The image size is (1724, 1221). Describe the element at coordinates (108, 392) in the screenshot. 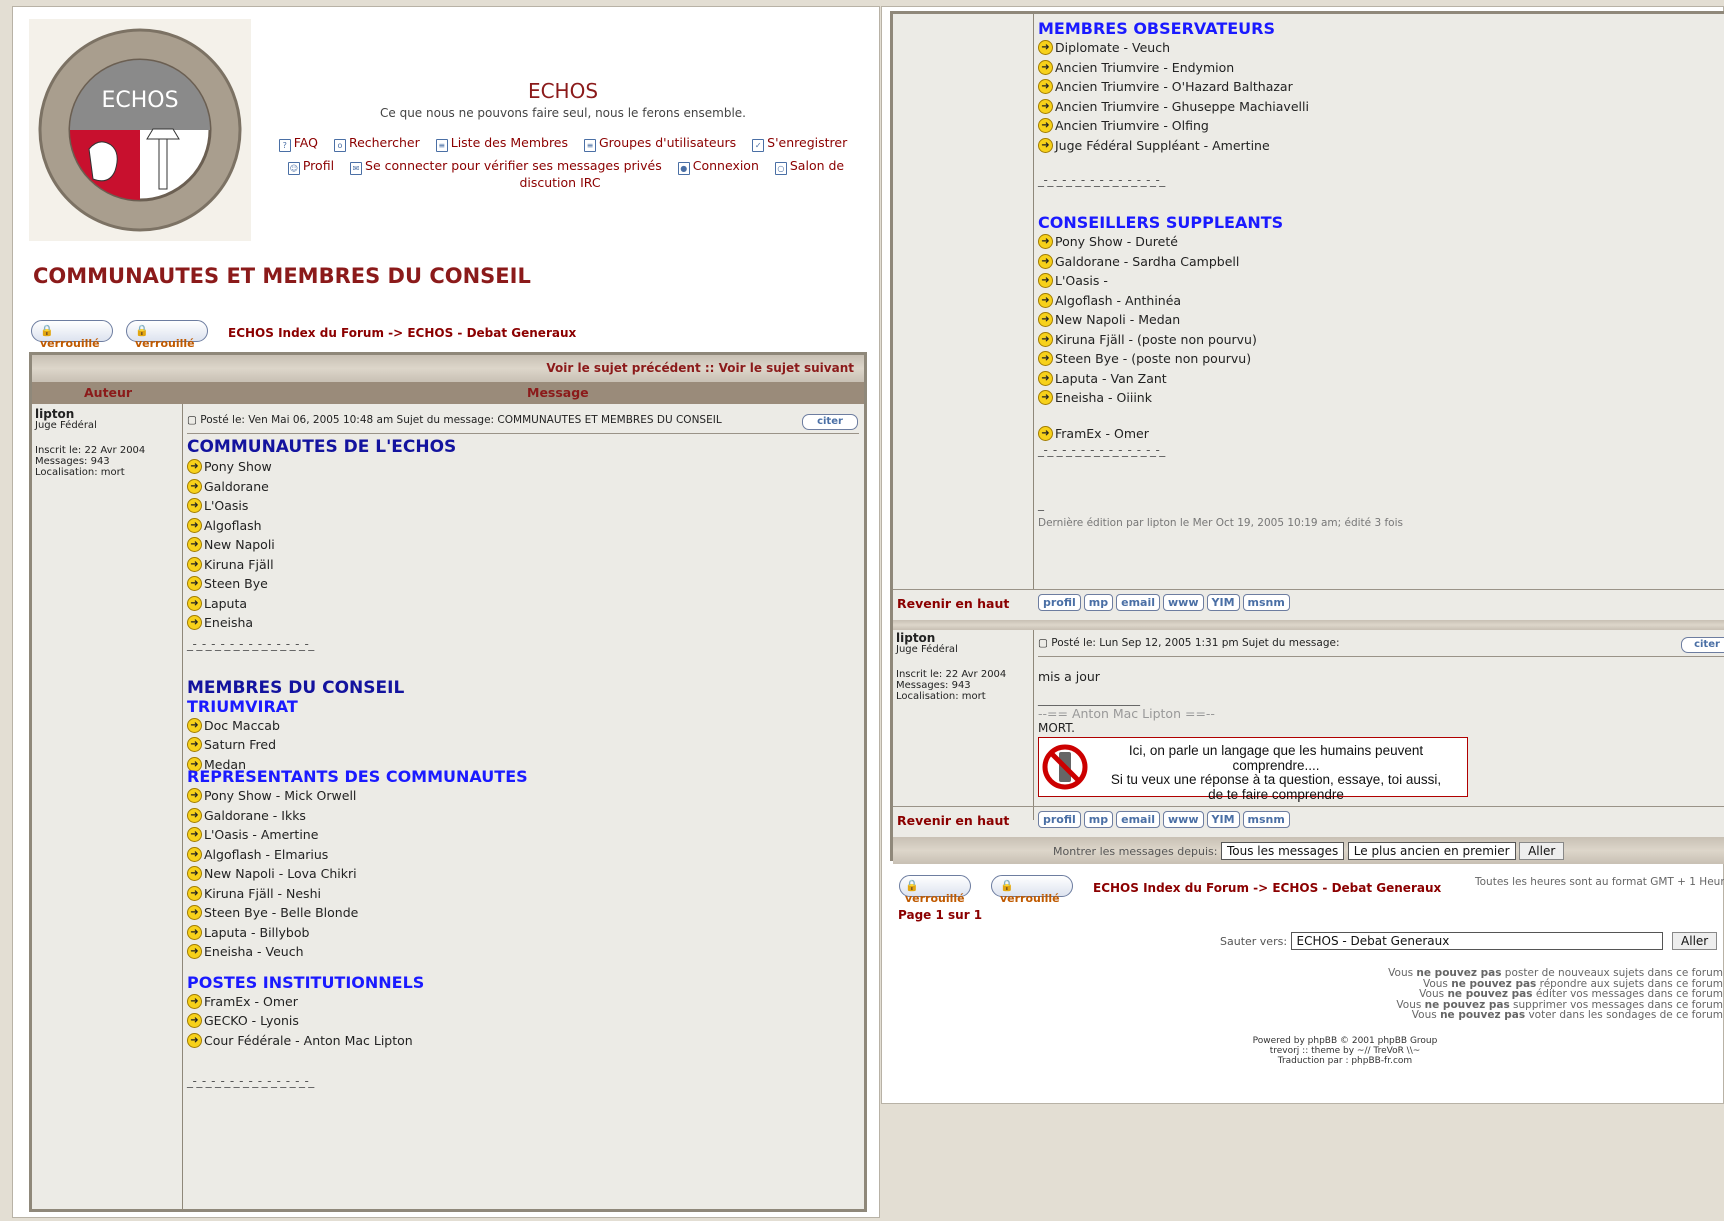

I see `col-author-label: Auteur` at that location.